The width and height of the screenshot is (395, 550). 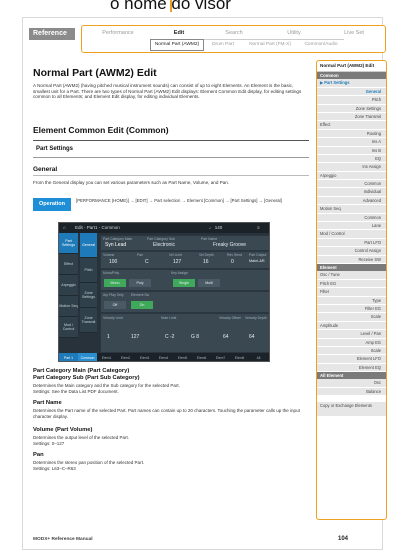 I want to click on element-sw-on-button: On, so click(x=142, y=305).